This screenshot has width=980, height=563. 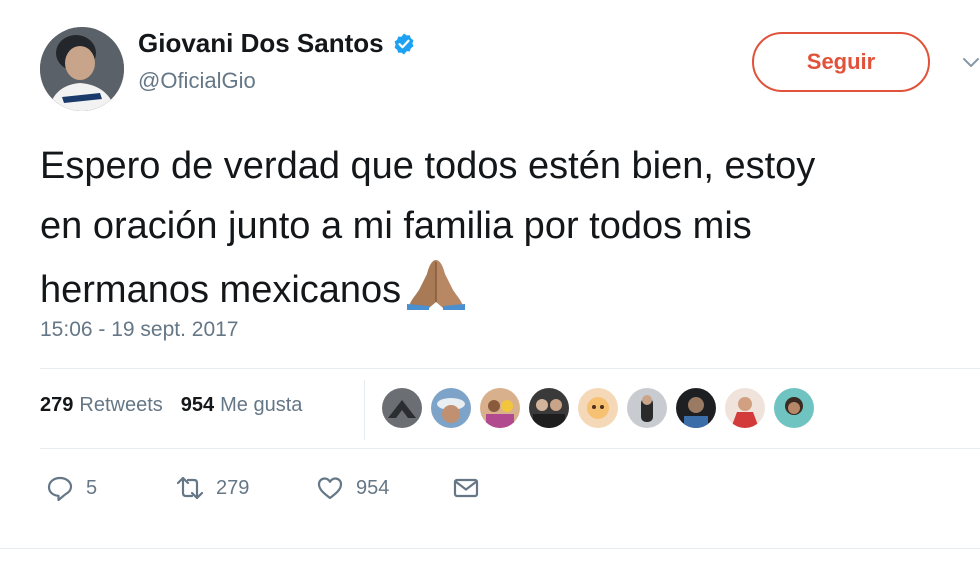 What do you see at coordinates (82, 69) in the screenshot?
I see `avatar` at bounding box center [82, 69].